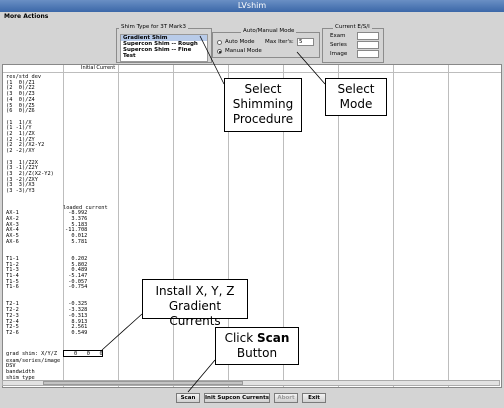 This screenshot has width=504, height=408. Describe the element at coordinates (243, 51) in the screenshot. I see `manual-mode-label: Manual Mode` at that location.